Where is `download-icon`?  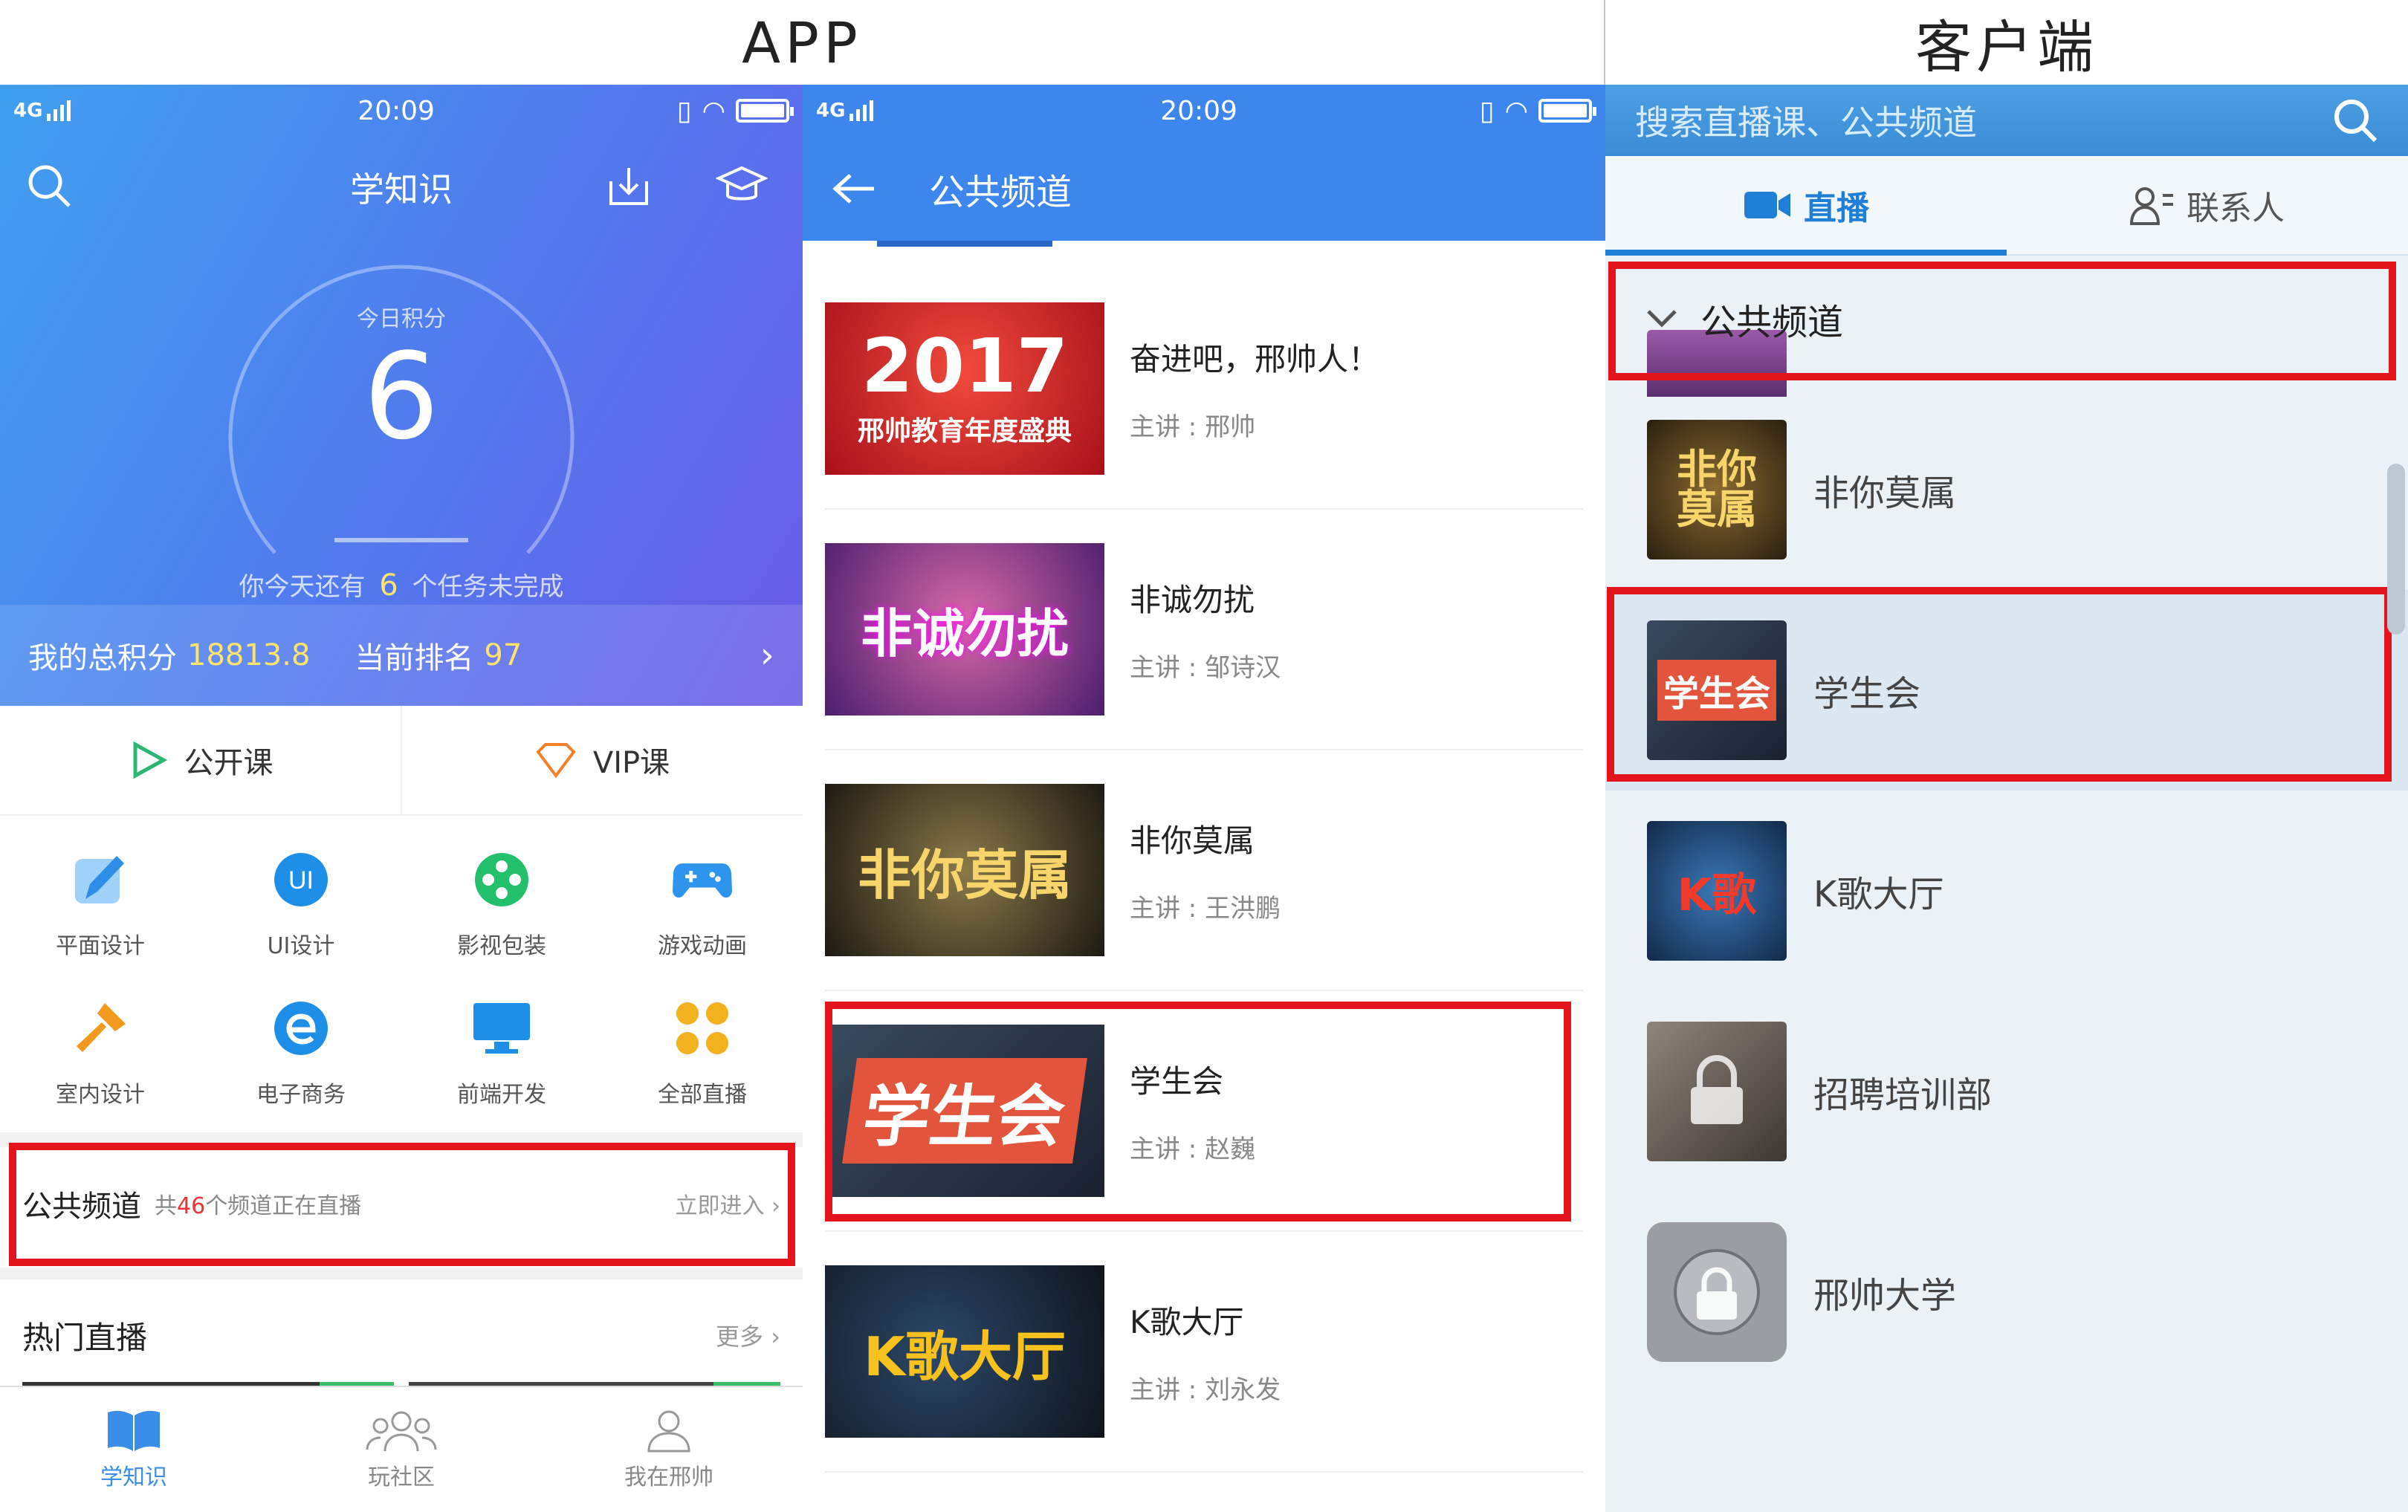 download-icon is located at coordinates (629, 185).